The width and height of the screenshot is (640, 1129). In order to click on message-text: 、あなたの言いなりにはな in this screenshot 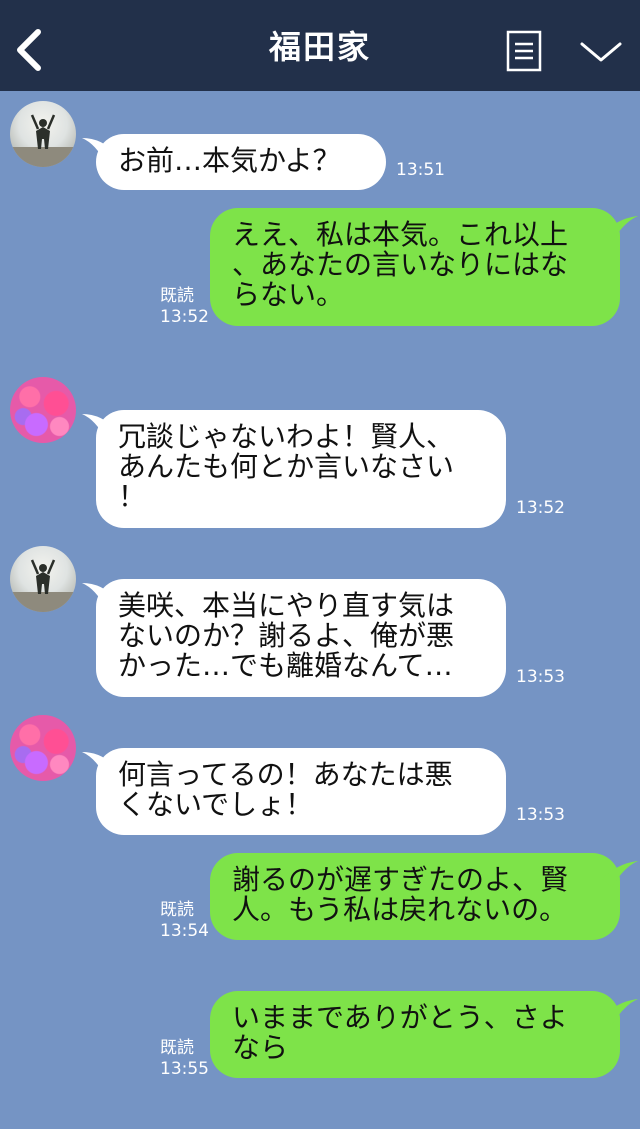, I will do `click(400, 264)`.